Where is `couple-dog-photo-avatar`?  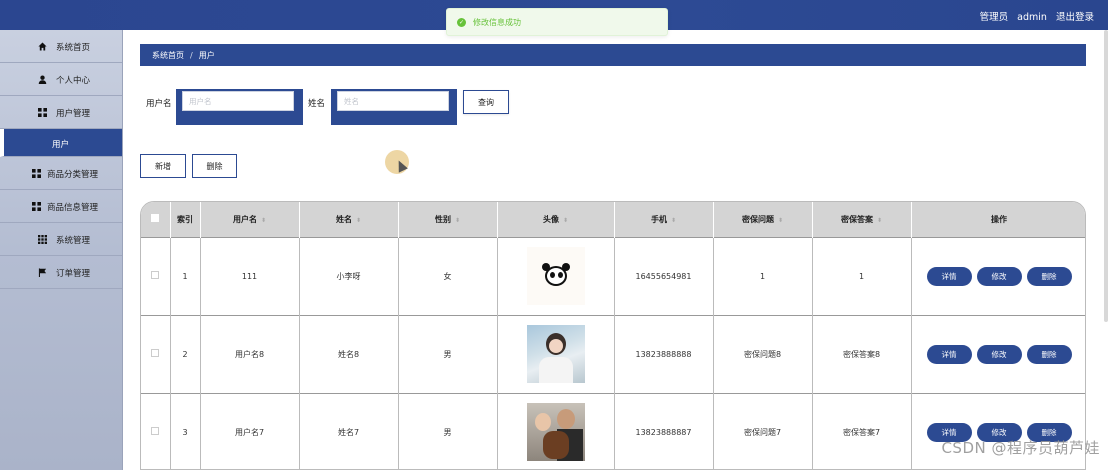 couple-dog-photo-avatar is located at coordinates (555, 432).